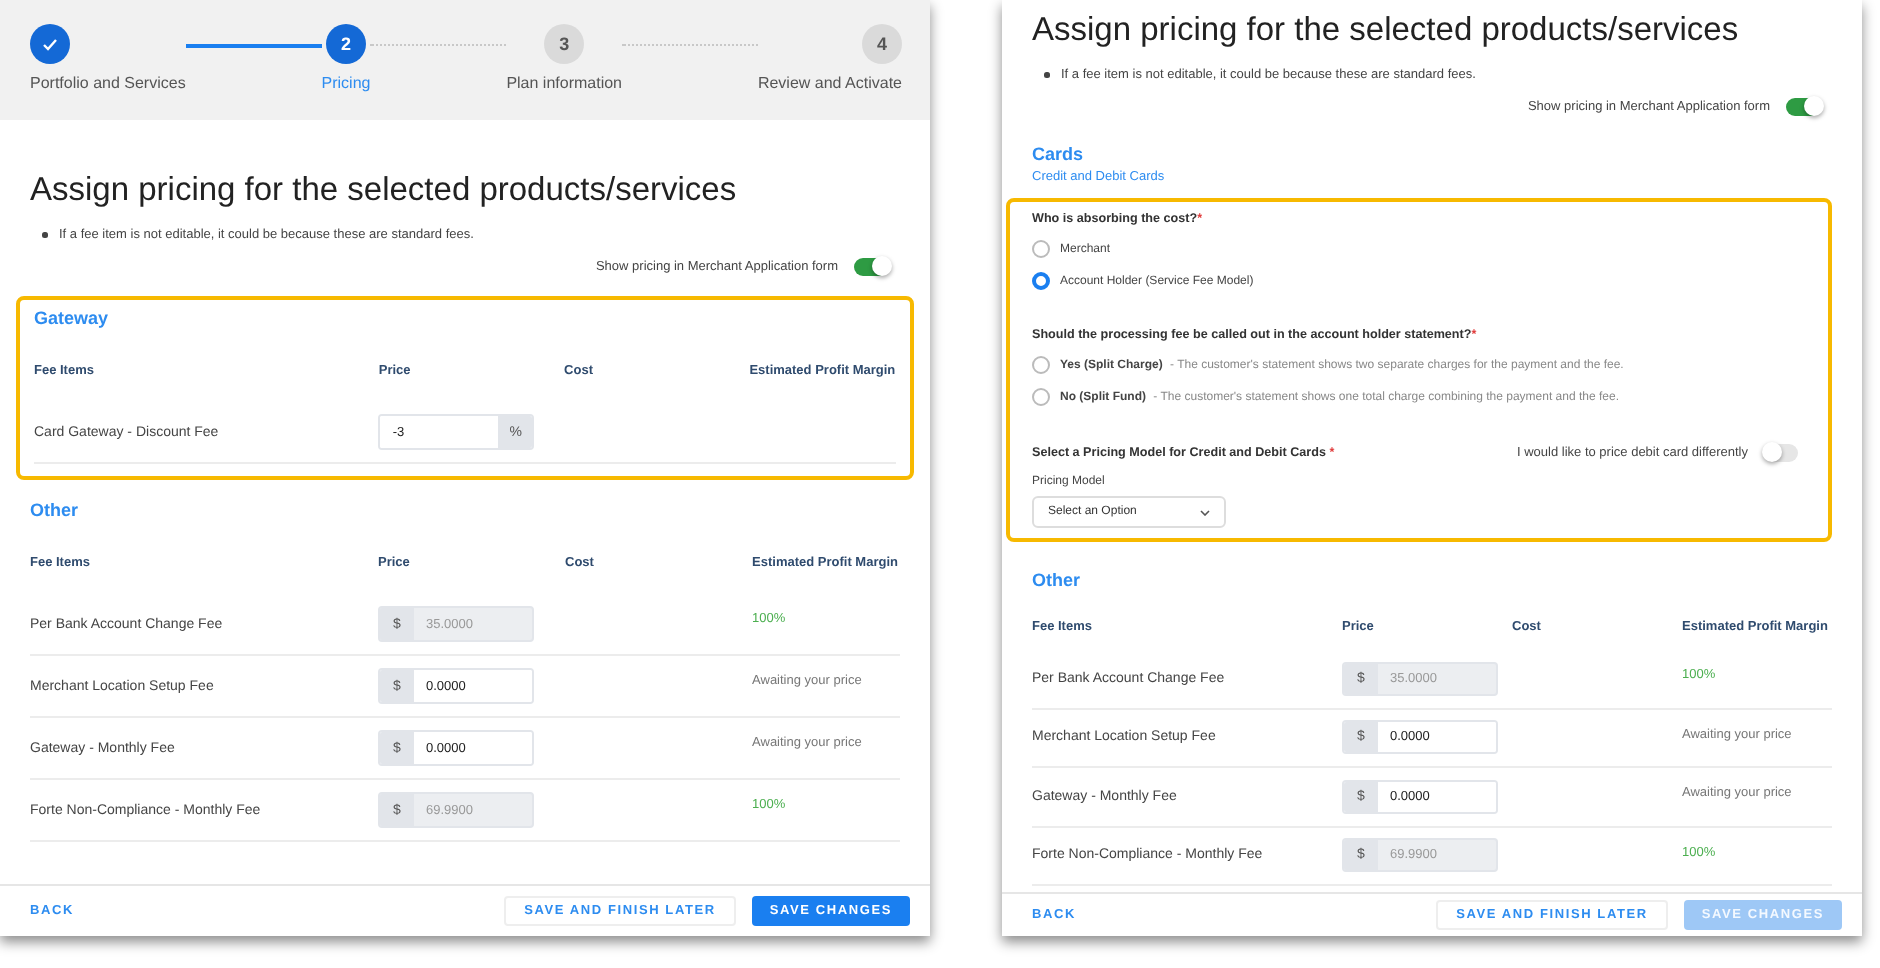 The width and height of the screenshot is (1880, 968). Describe the element at coordinates (564, 83) in the screenshot. I see `step-label: Plan information` at that location.